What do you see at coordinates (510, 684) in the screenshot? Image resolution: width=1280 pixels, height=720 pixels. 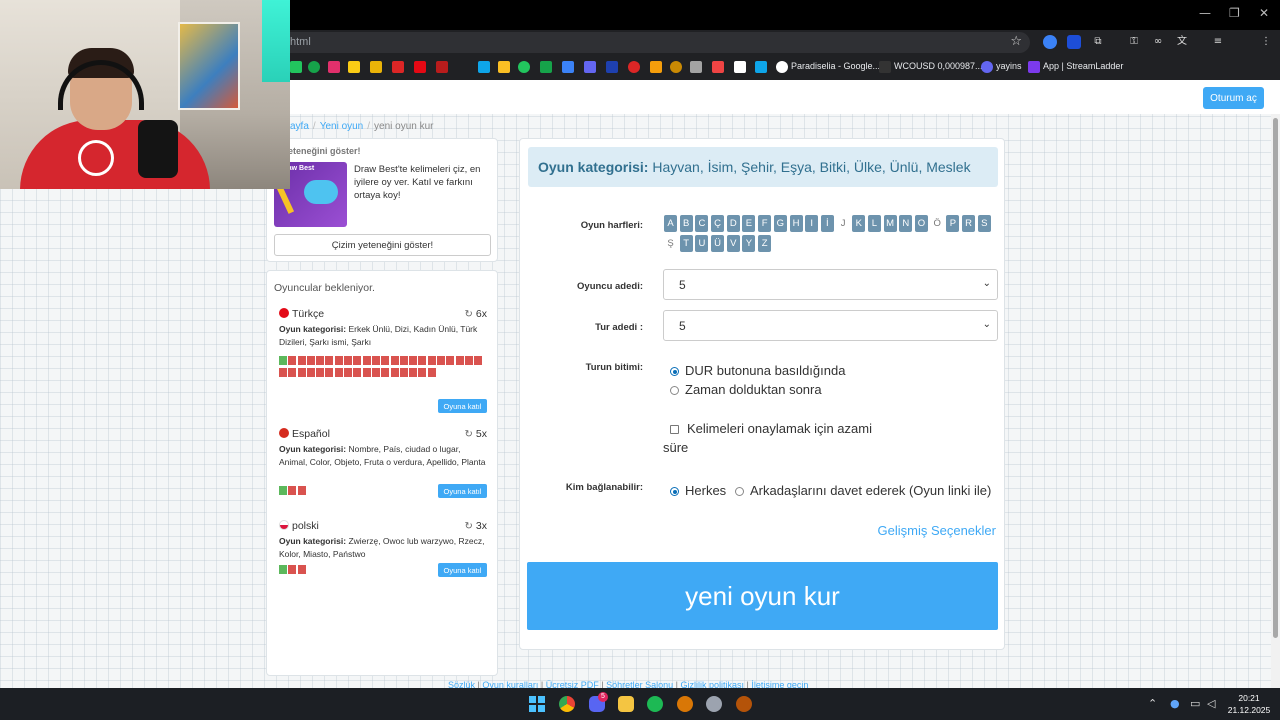 I see `footer-link: Oyun kuralları` at bounding box center [510, 684].